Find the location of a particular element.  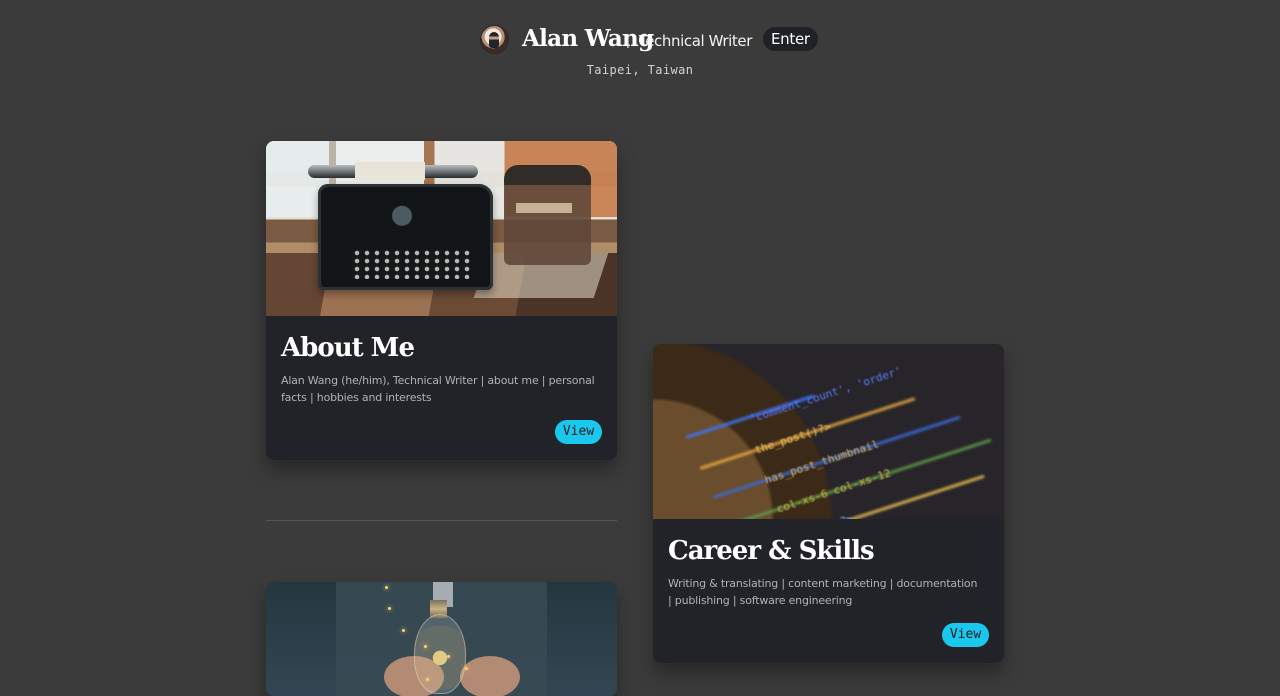

career-skills-view-button: View is located at coordinates (965, 635).